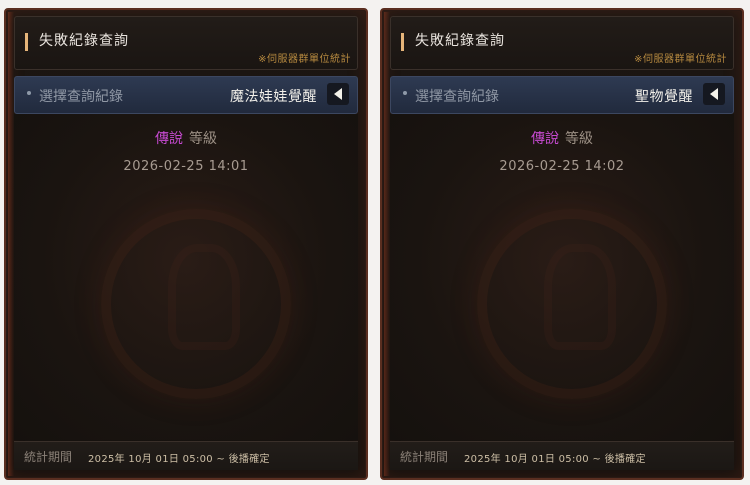 This screenshot has height=485, width=750. What do you see at coordinates (186, 166) in the screenshot?
I see `record-timestamp: 2026-02-25 14:01` at bounding box center [186, 166].